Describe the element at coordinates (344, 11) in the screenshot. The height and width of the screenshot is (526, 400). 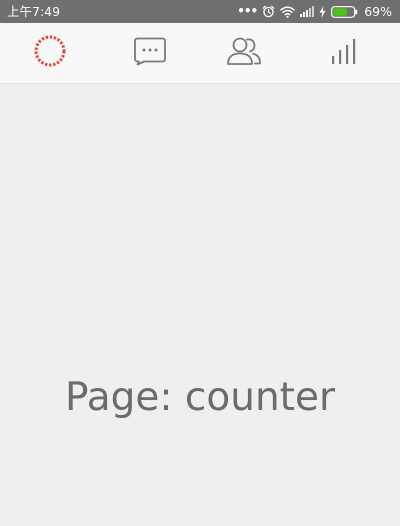
I see `battery-icon` at that location.